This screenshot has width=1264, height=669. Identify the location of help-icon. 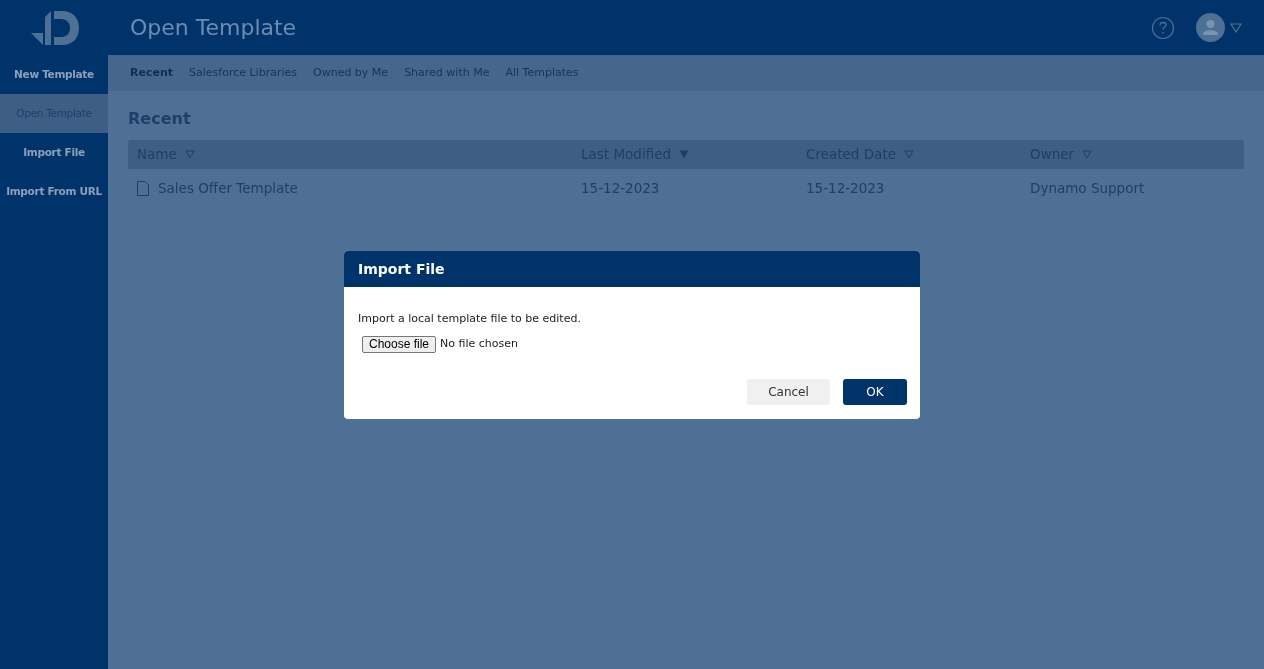
(1163, 27).